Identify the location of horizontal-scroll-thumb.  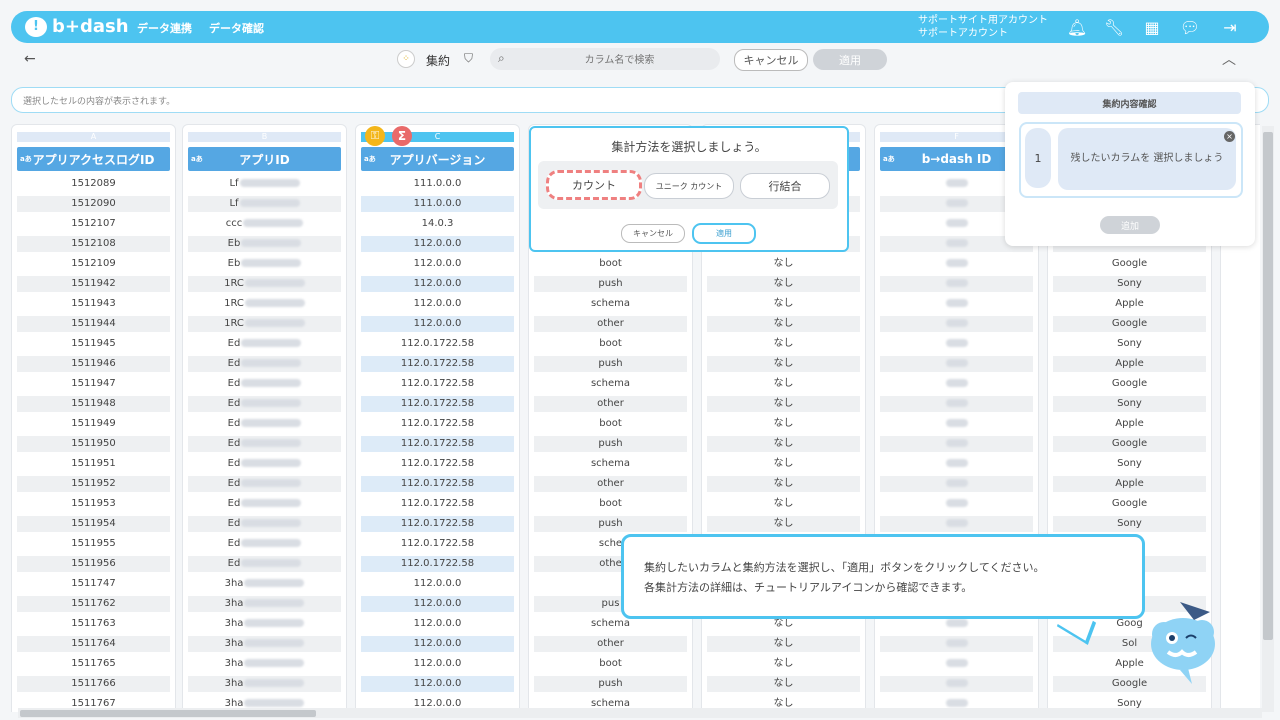
(168, 713).